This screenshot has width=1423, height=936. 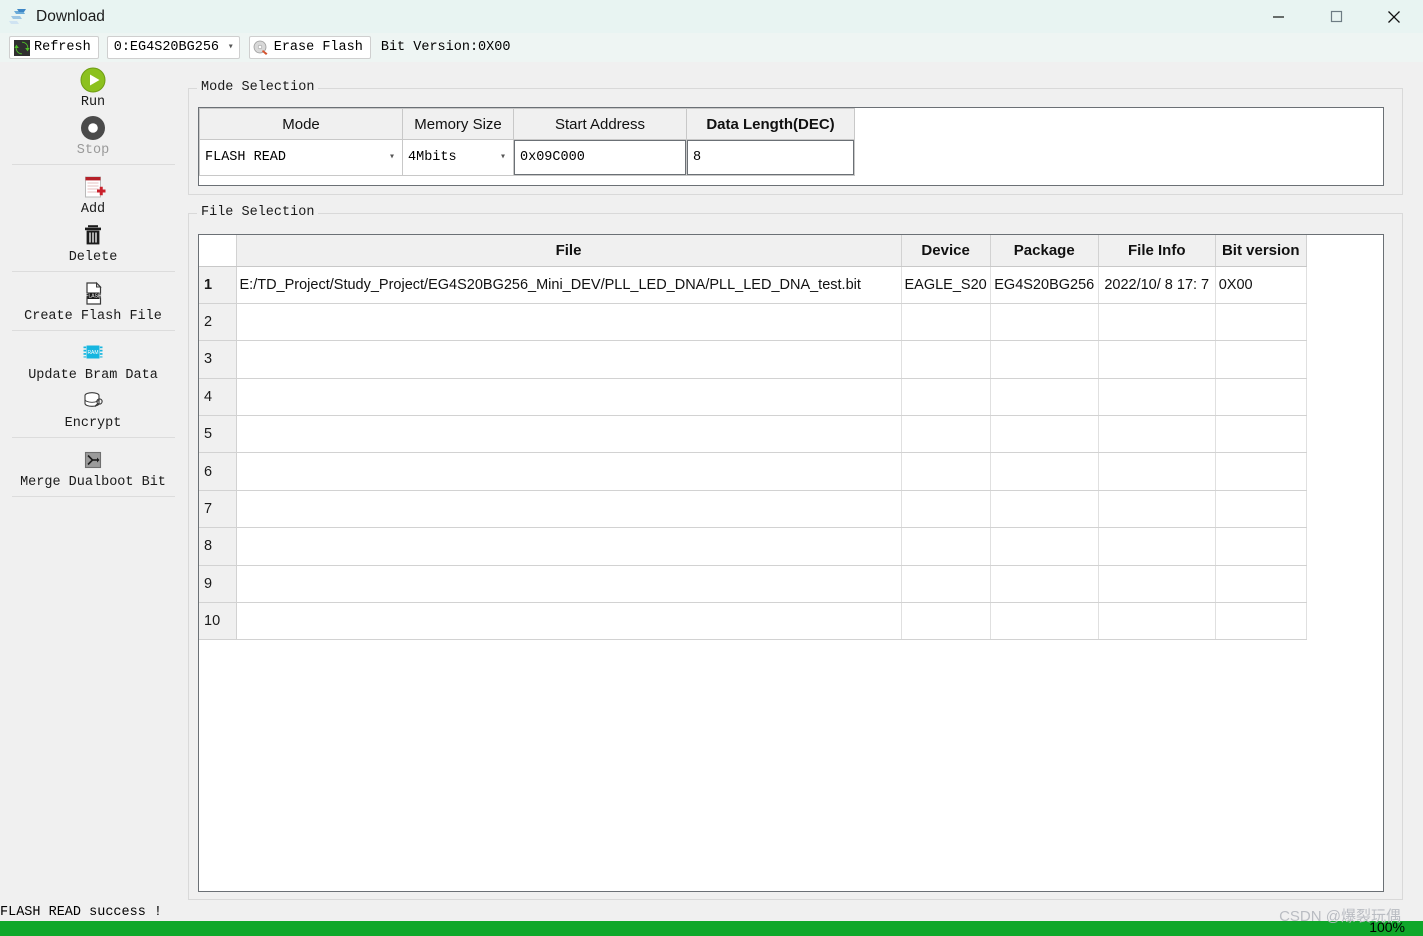 I want to click on mode-select: FLASH READ ▾, so click(x=301, y=157).